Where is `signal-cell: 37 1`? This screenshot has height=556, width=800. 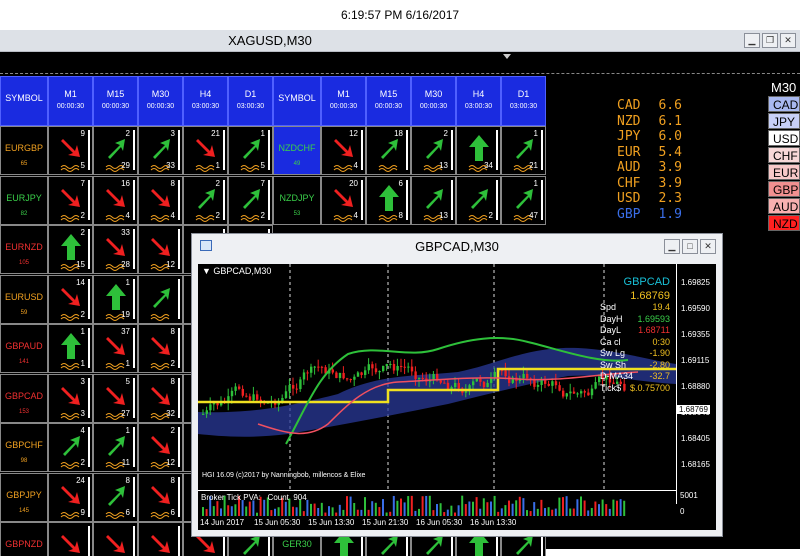 signal-cell: 37 1 is located at coordinates (115, 348).